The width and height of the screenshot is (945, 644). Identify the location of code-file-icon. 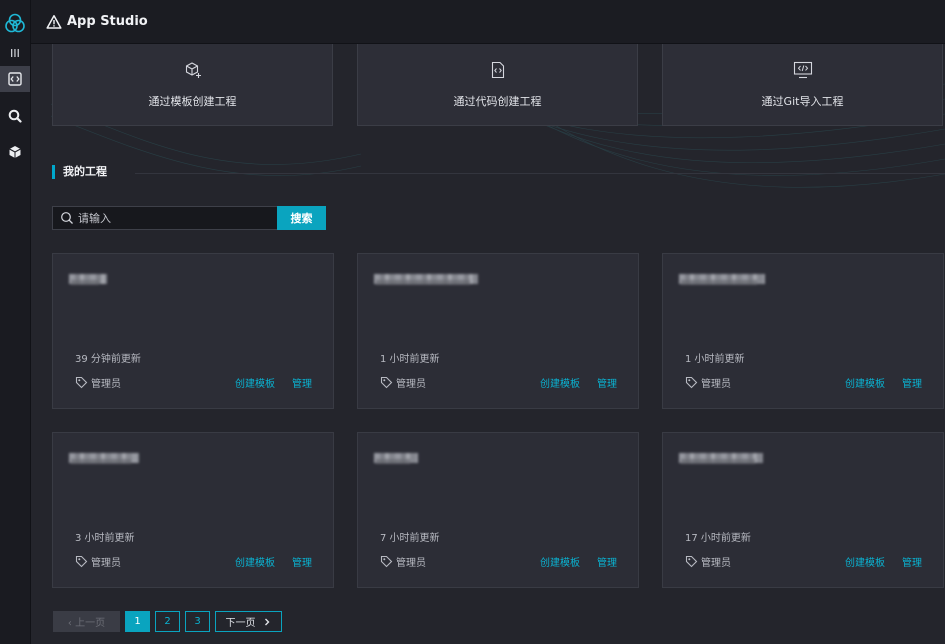
(497, 70).